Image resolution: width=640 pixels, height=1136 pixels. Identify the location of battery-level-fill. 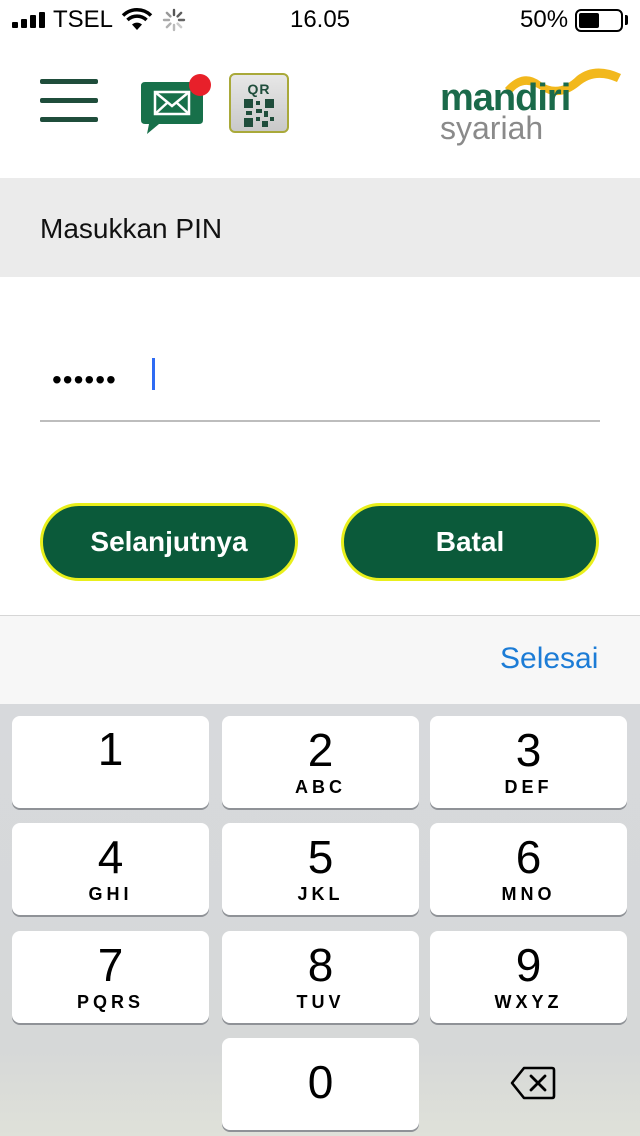
(589, 20).